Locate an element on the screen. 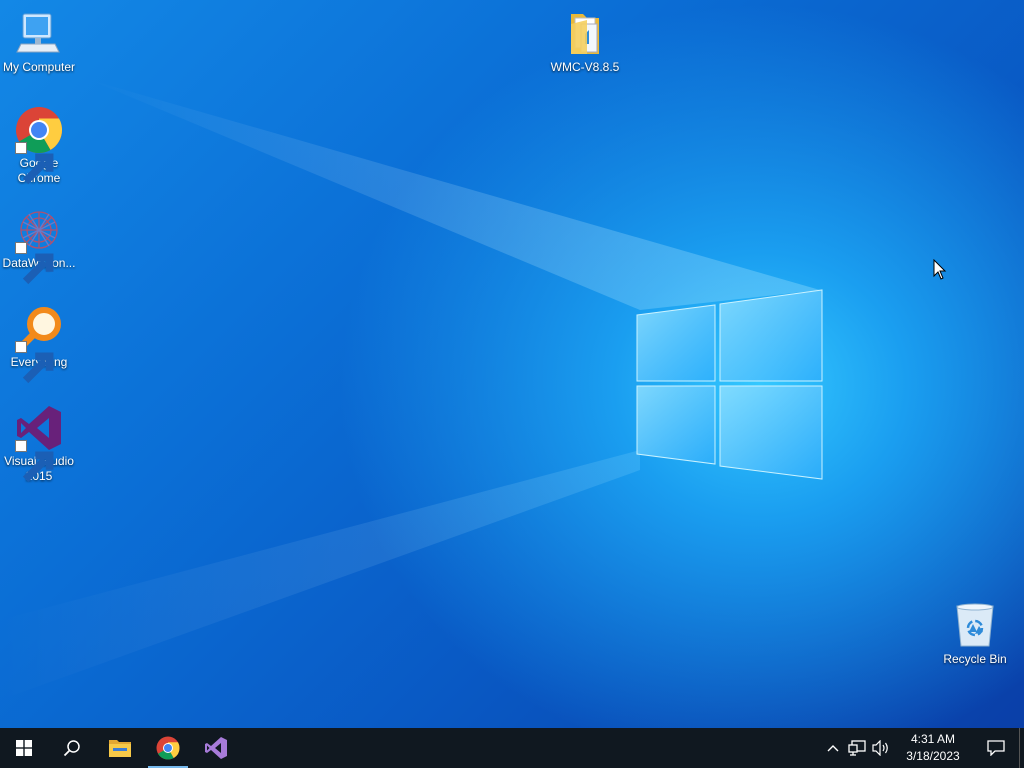  desktop-icon-label: WMC-V8.8.5 is located at coordinates (585, 67).